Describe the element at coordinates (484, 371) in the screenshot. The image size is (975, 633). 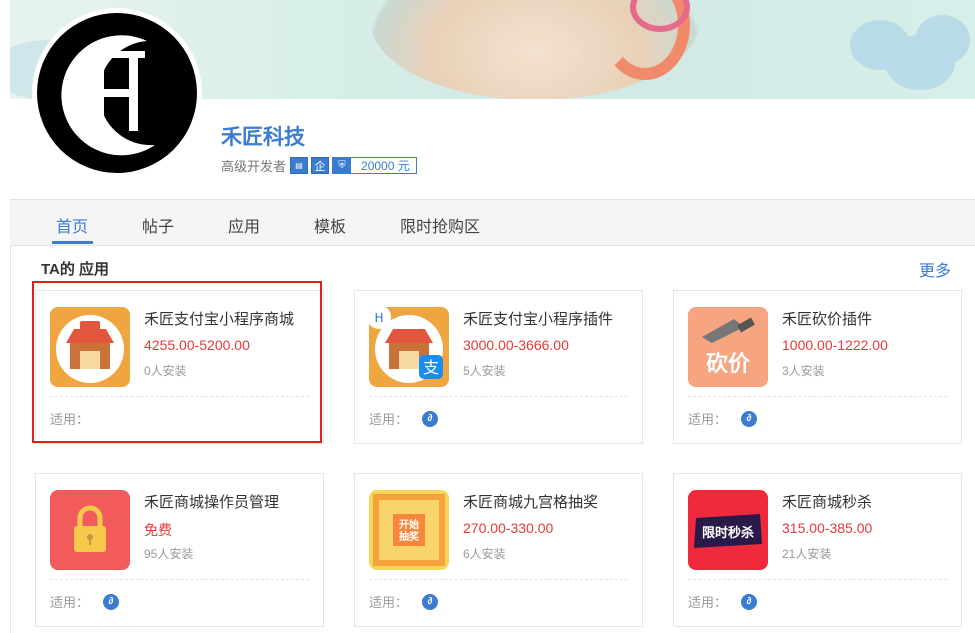
I see `app-installs: 5人安装` at that location.